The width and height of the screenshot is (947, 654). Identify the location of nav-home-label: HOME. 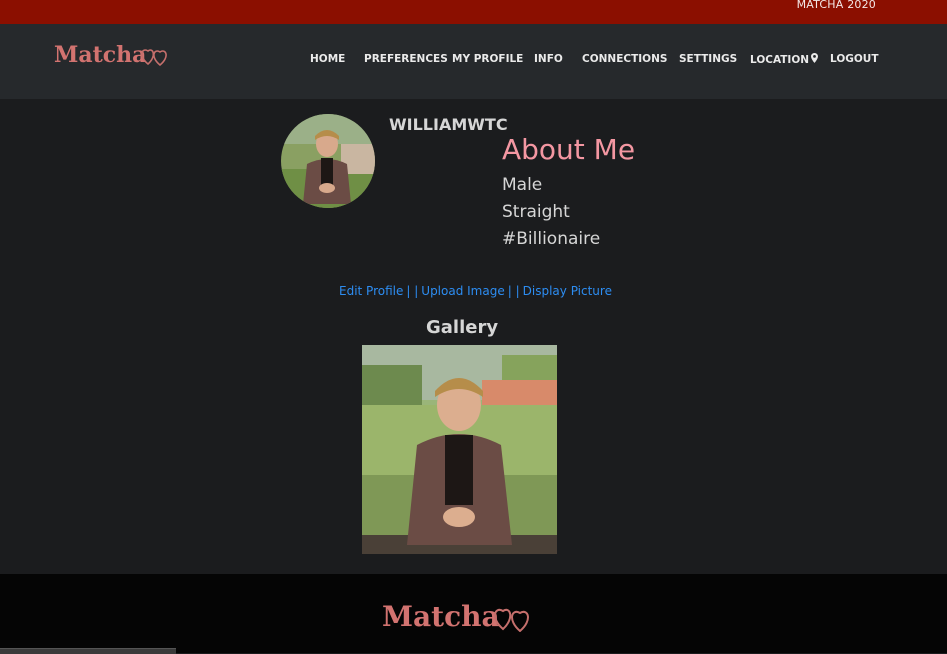
(328, 59).